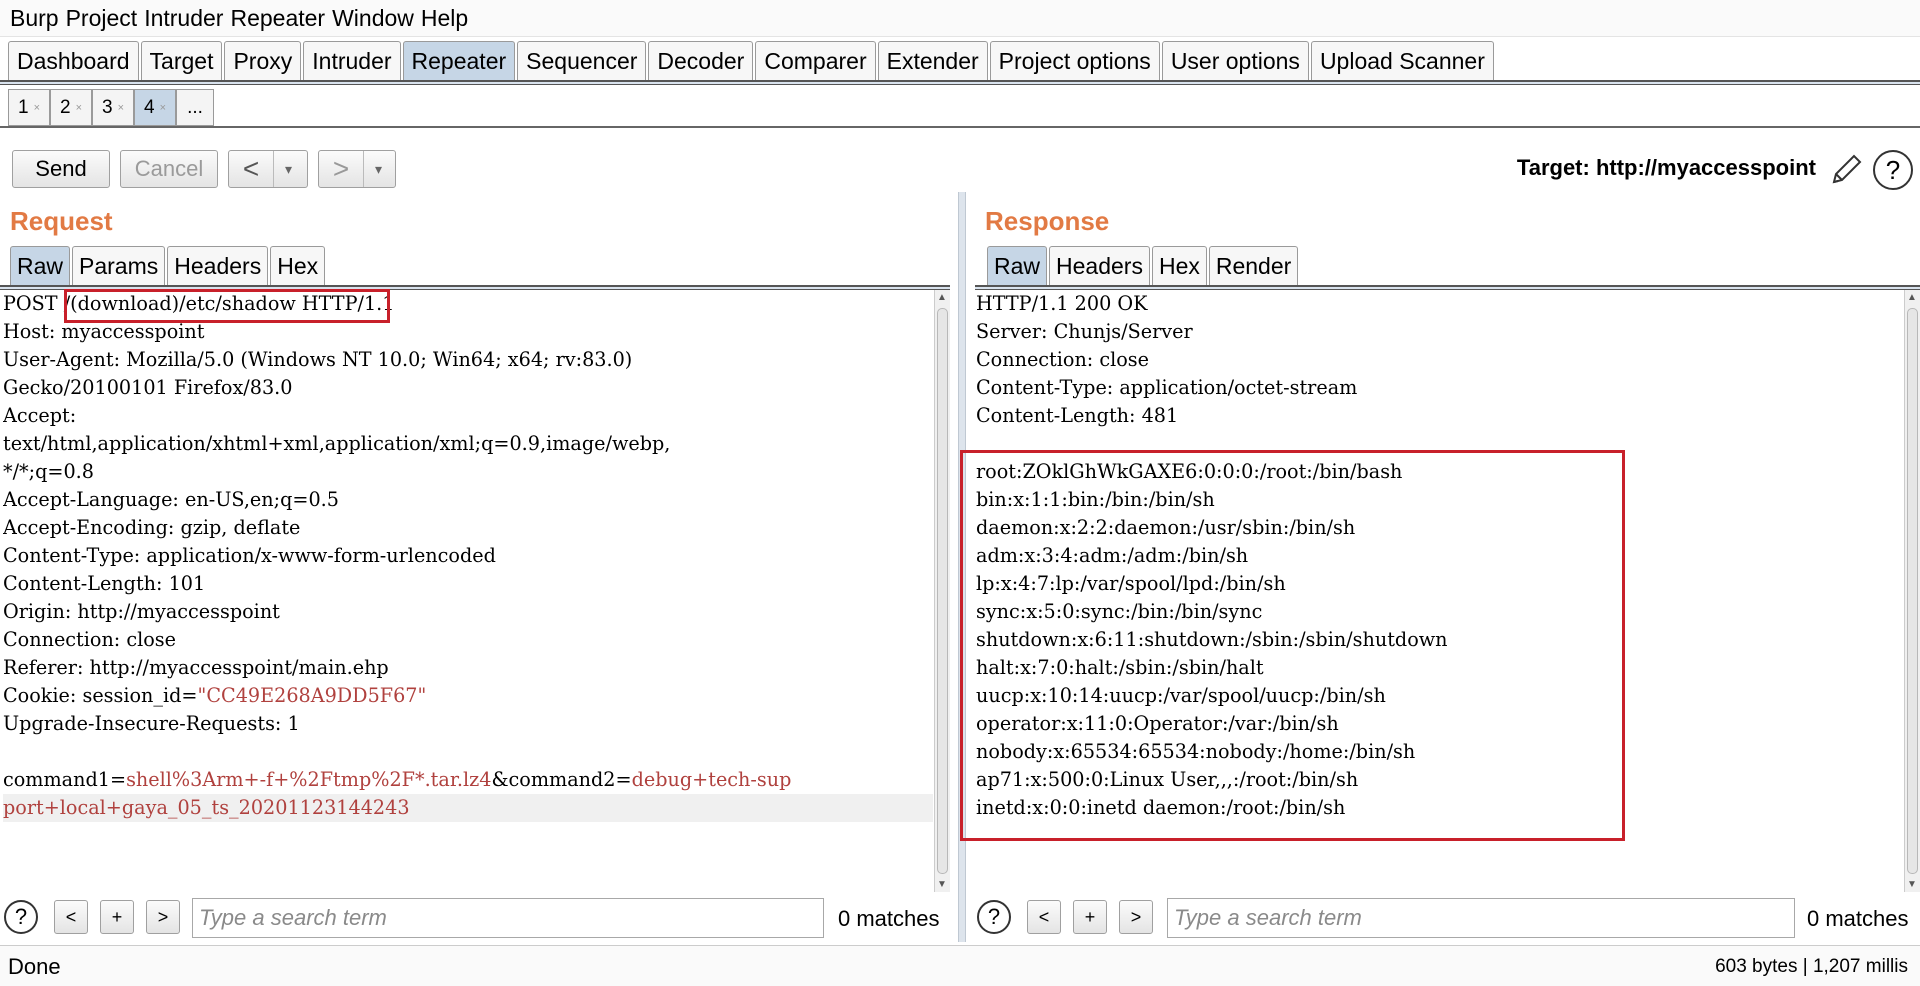  Describe the element at coordinates (163, 917) in the screenshot. I see `request-search-next-button: >` at that location.